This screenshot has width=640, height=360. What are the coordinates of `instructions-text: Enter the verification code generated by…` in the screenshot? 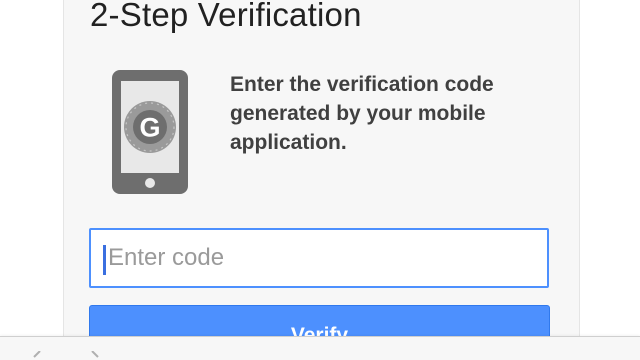 It's located at (362, 113).